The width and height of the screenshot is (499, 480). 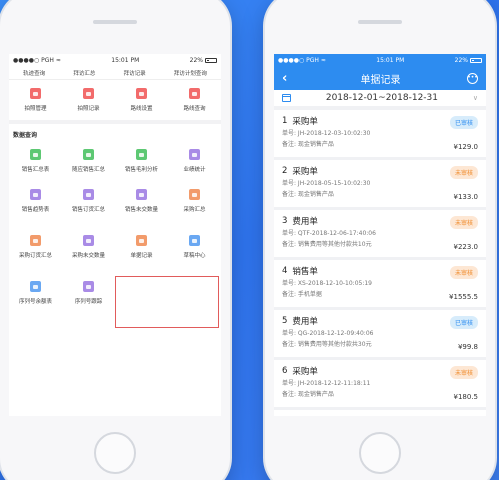 I want to click on menu-tile: 销售毛利分析, so click(x=141, y=161).